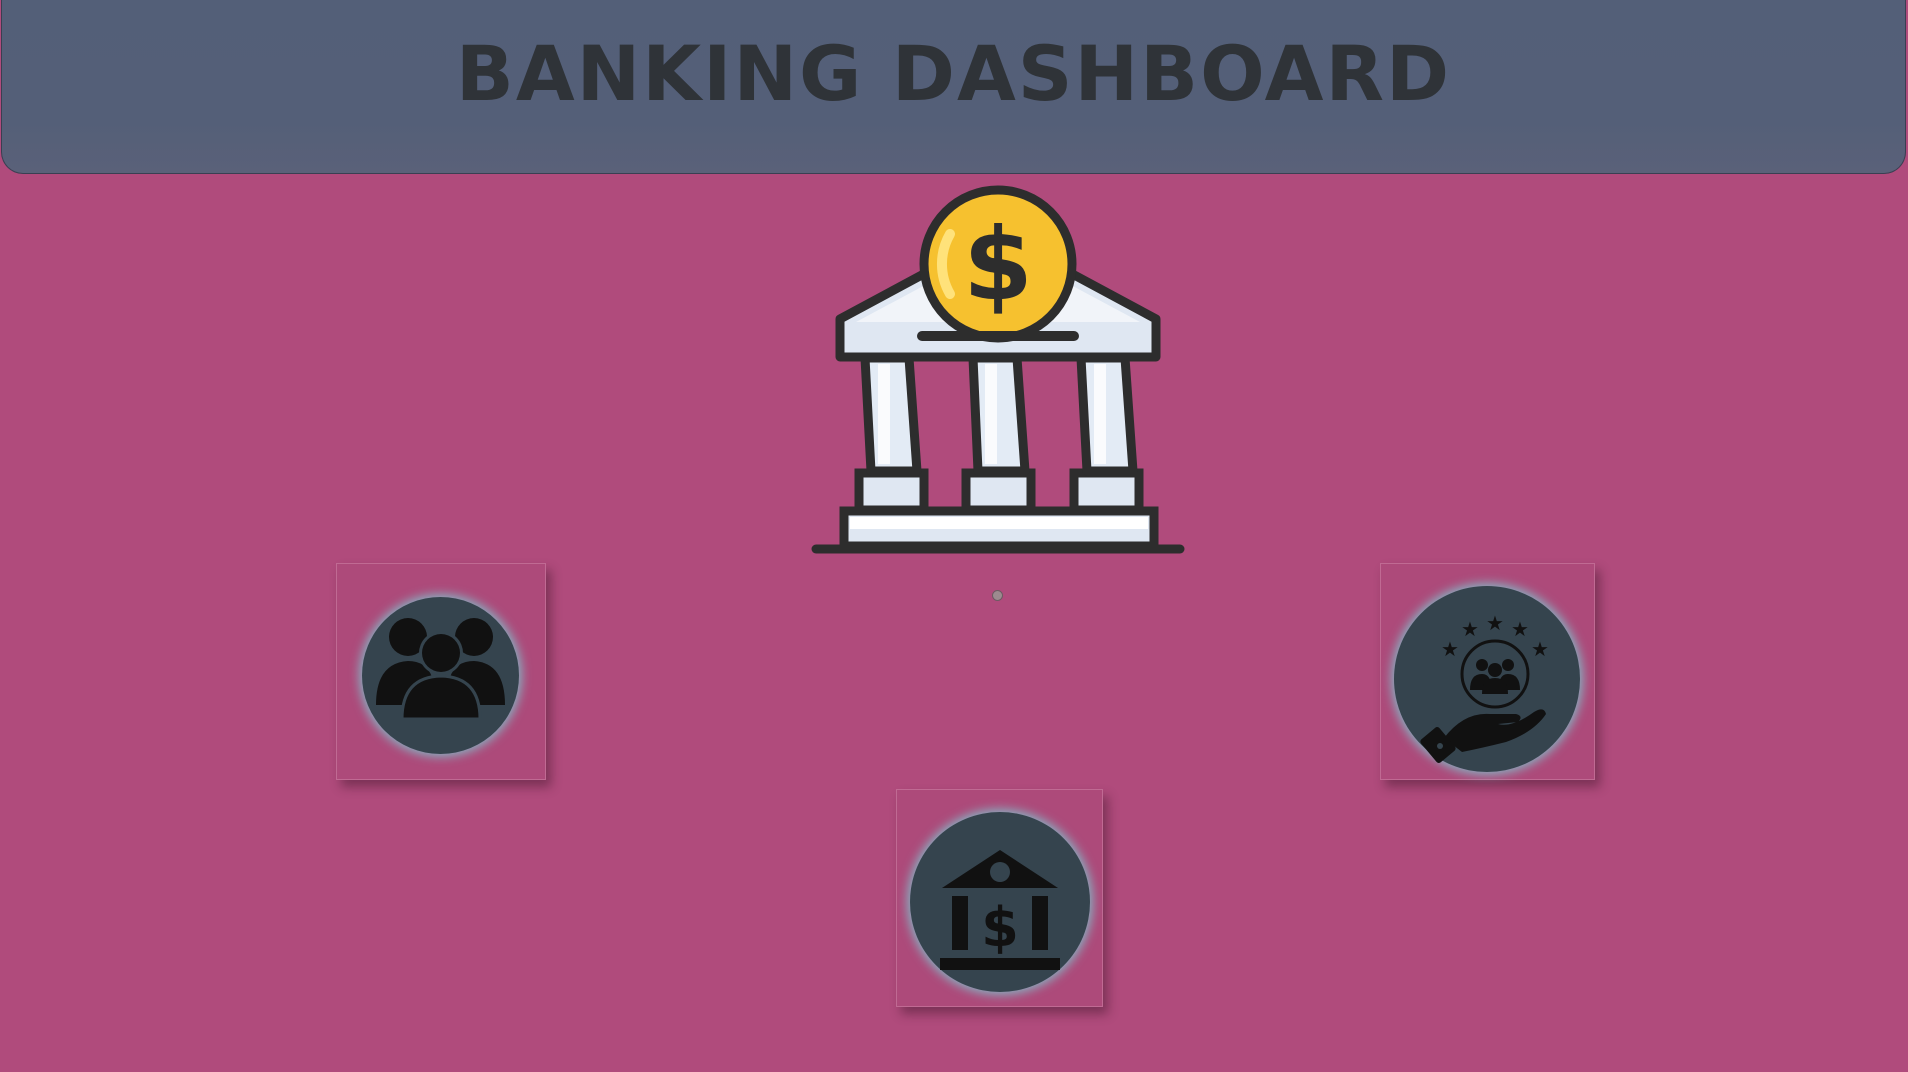  I want to click on bank-tile: $, so click(999, 898).